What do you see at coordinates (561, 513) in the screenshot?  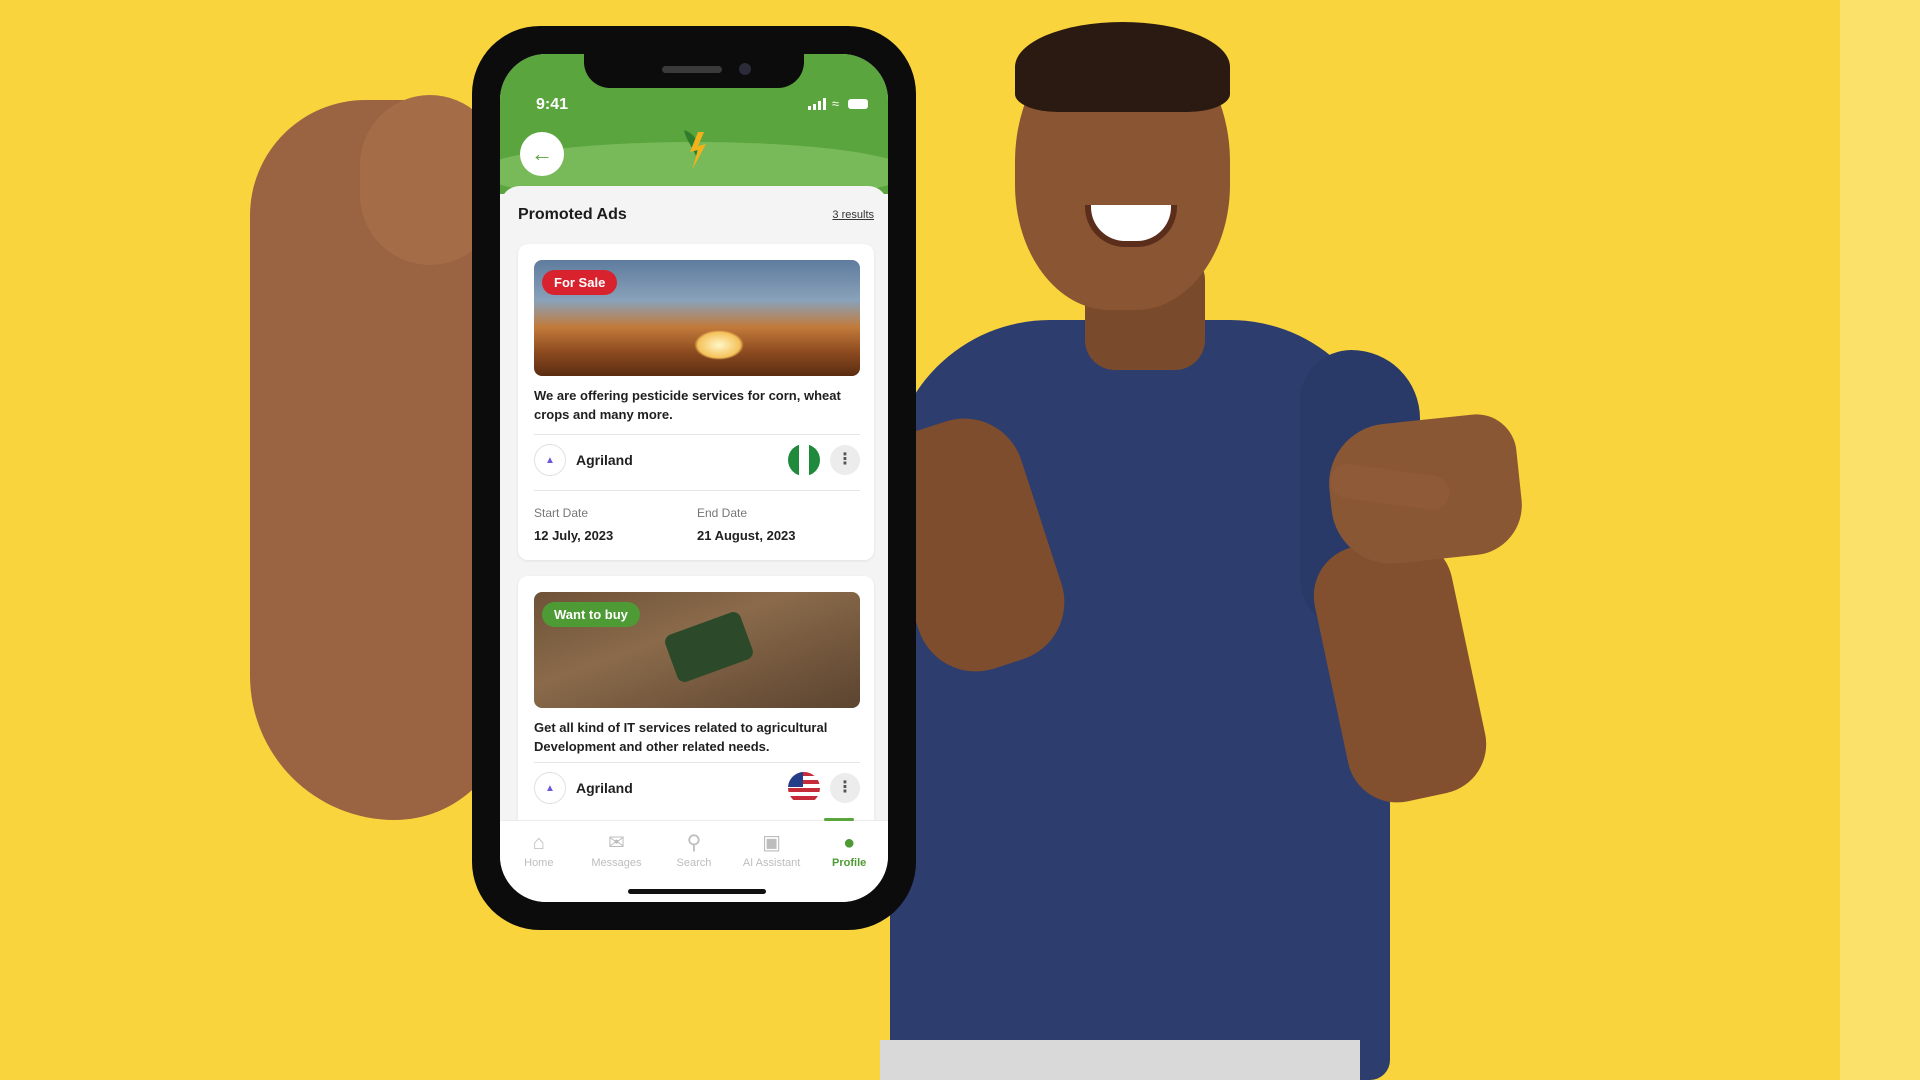 I see `start-date-label: Start Date` at bounding box center [561, 513].